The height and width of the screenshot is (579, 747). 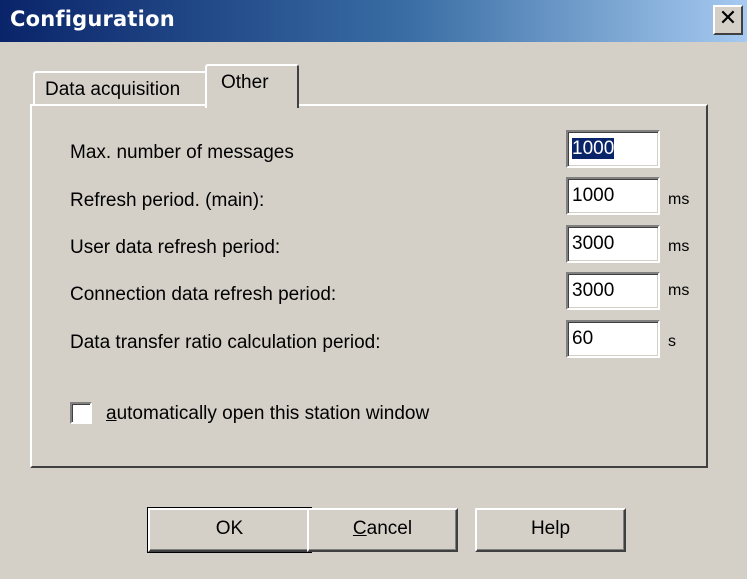 What do you see at coordinates (679, 199) in the screenshot?
I see `refresh-period-main-unit: ms` at bounding box center [679, 199].